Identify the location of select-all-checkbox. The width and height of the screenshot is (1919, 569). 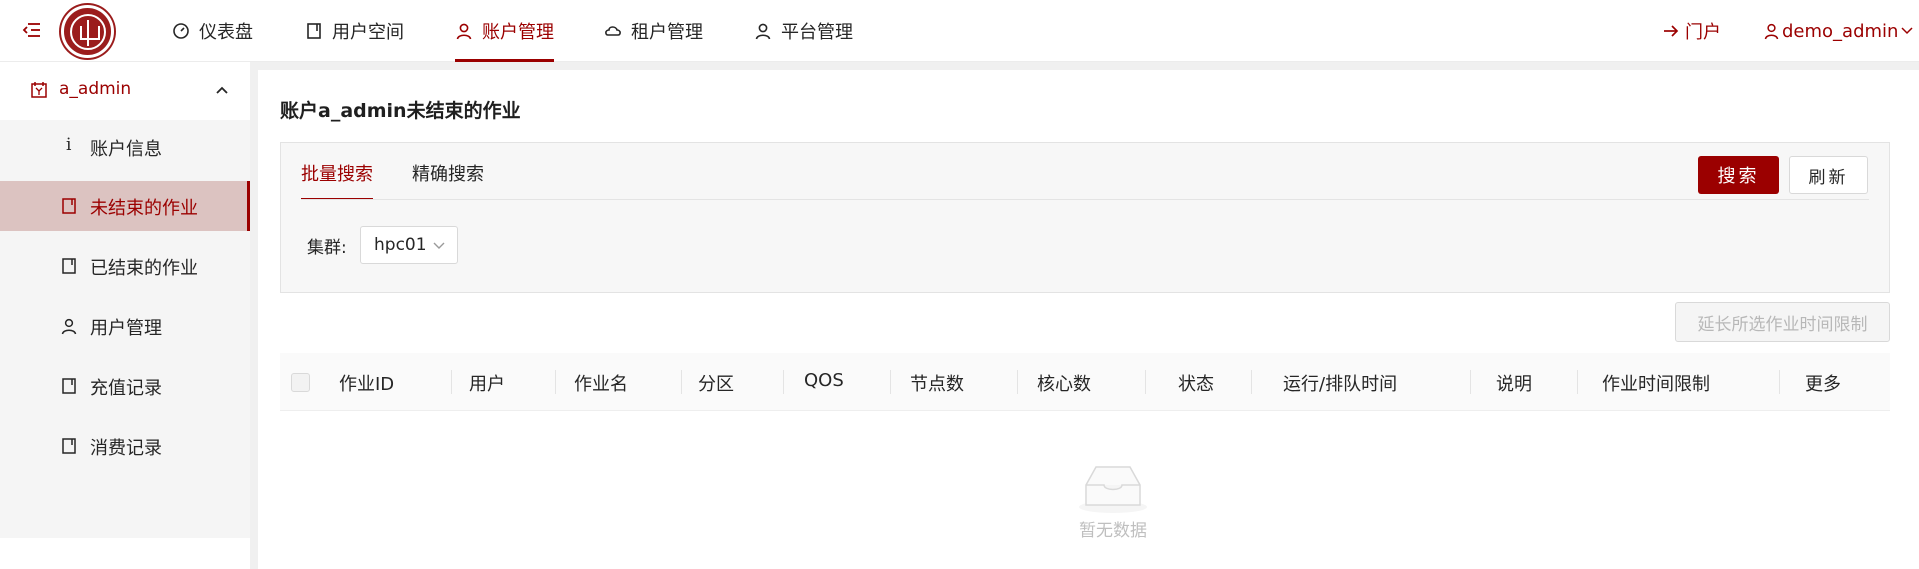
(300, 382).